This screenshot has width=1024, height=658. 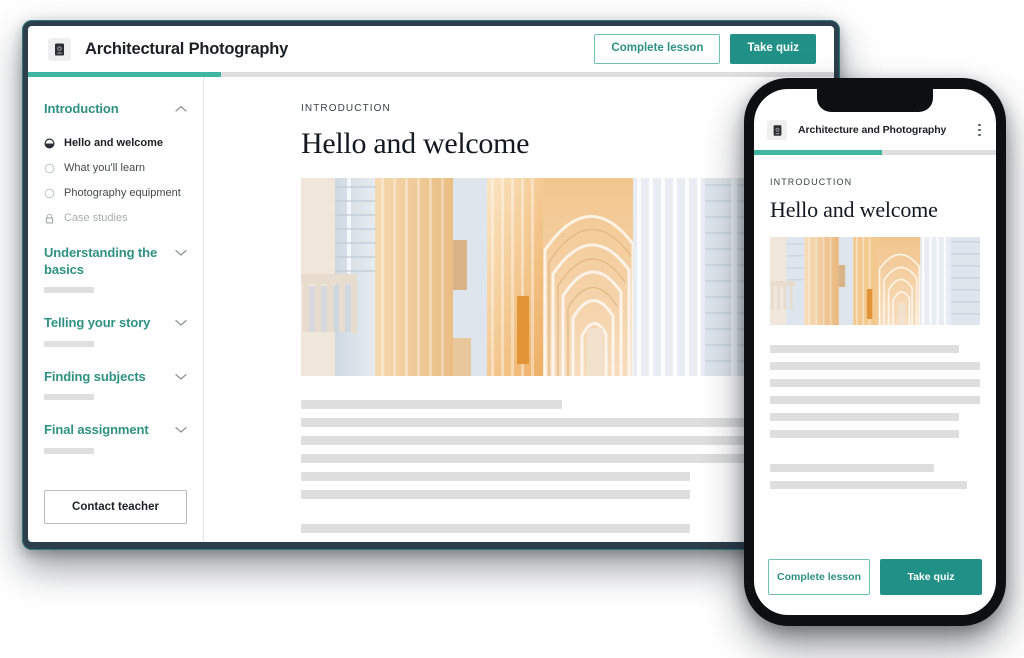 I want to click on sidebar-section: Final assignment, so click(x=115, y=438).